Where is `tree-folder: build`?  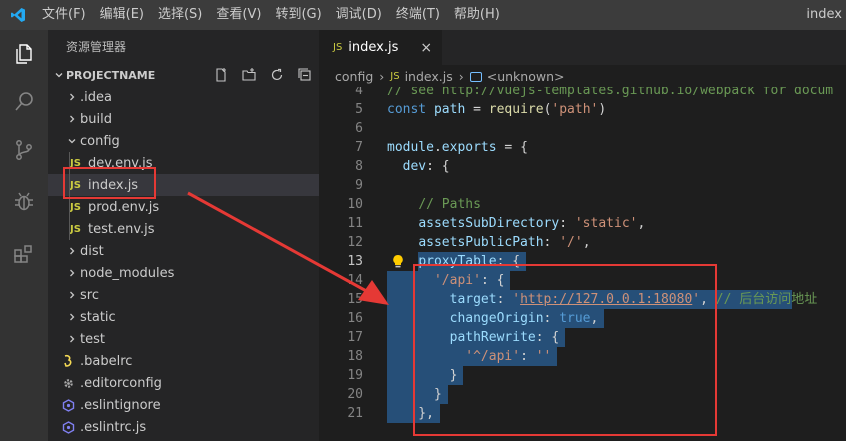
tree-folder: build is located at coordinates (183, 119).